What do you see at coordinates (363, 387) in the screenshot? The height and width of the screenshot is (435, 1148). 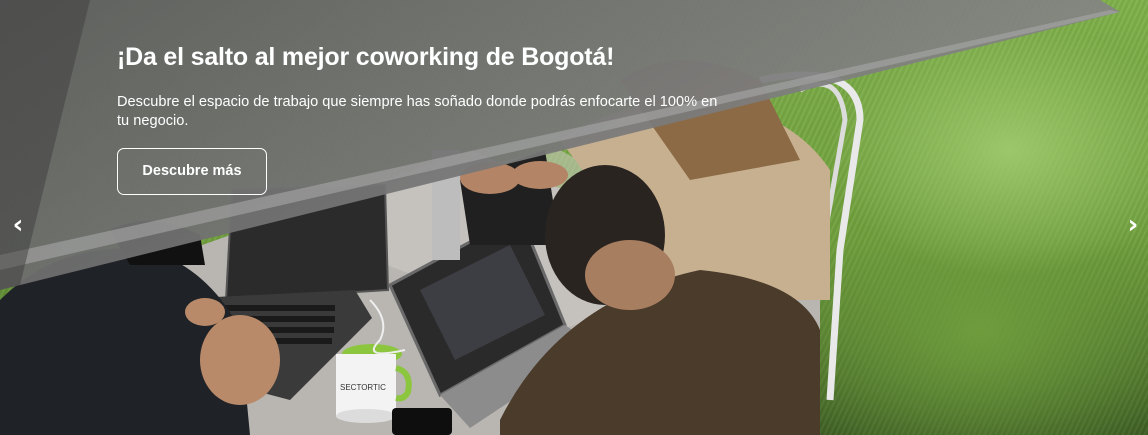 I see `mug-brand: SECTORTIC` at bounding box center [363, 387].